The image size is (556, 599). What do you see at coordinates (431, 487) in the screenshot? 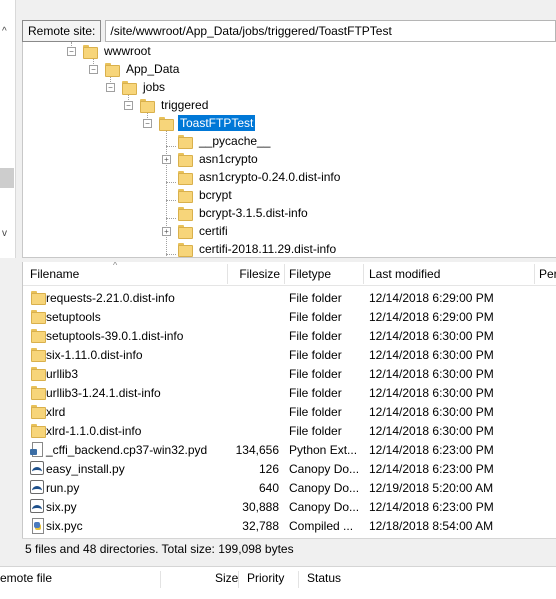
I see `file-modified: 12/19/2018 5:20:00 AM` at bounding box center [431, 487].